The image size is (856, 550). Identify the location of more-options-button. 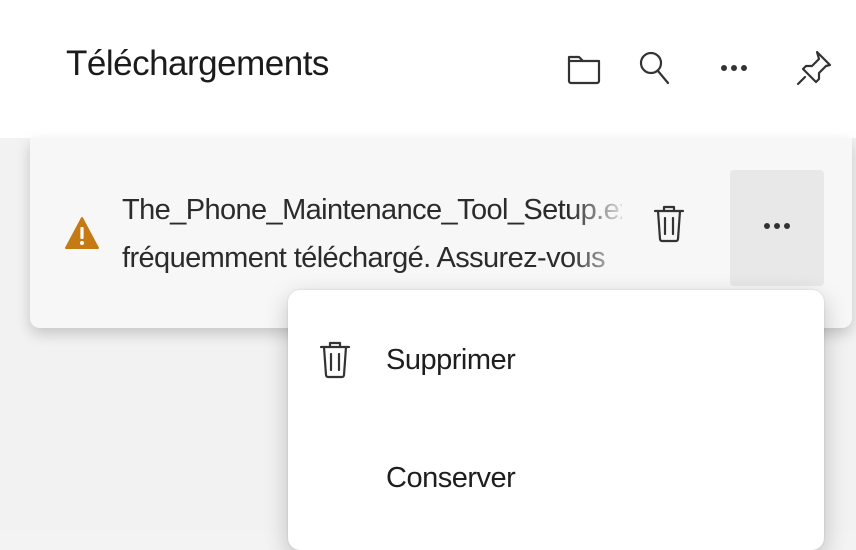
(734, 68).